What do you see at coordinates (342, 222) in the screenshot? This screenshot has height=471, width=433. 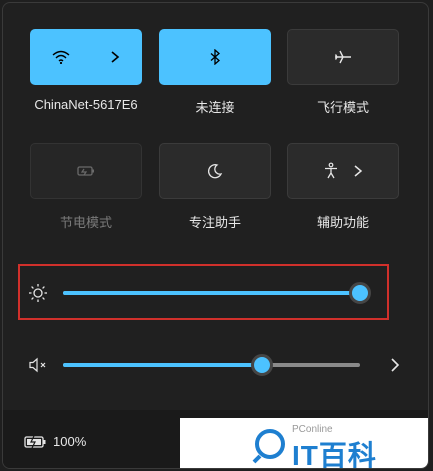 I see `accessibility-label: 辅助功能` at bounding box center [342, 222].